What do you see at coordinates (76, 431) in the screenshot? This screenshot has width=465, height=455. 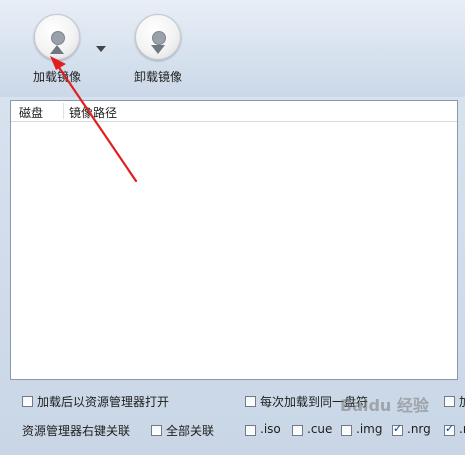 I see `context-menu-assoc-label: 资源管理器右键关联` at bounding box center [76, 431].